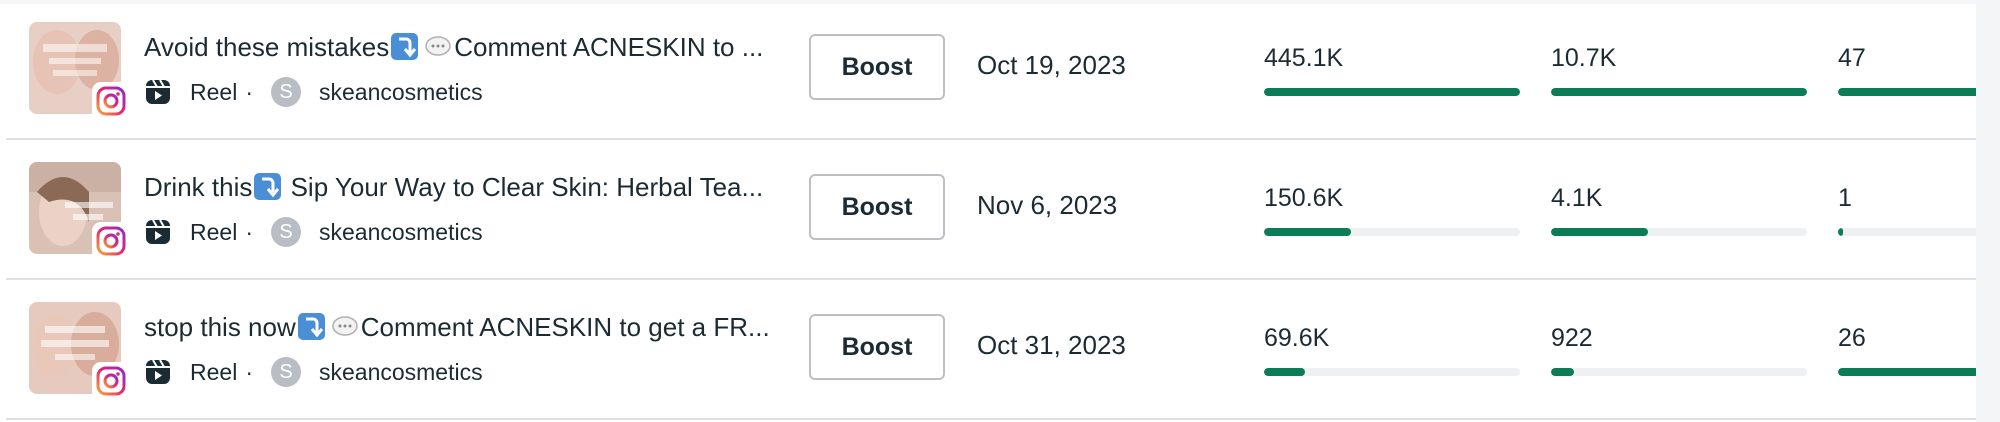 Image resolution: width=2000 pixels, height=422 pixels. I want to click on metric-reach: 150.6K, so click(1392, 210).